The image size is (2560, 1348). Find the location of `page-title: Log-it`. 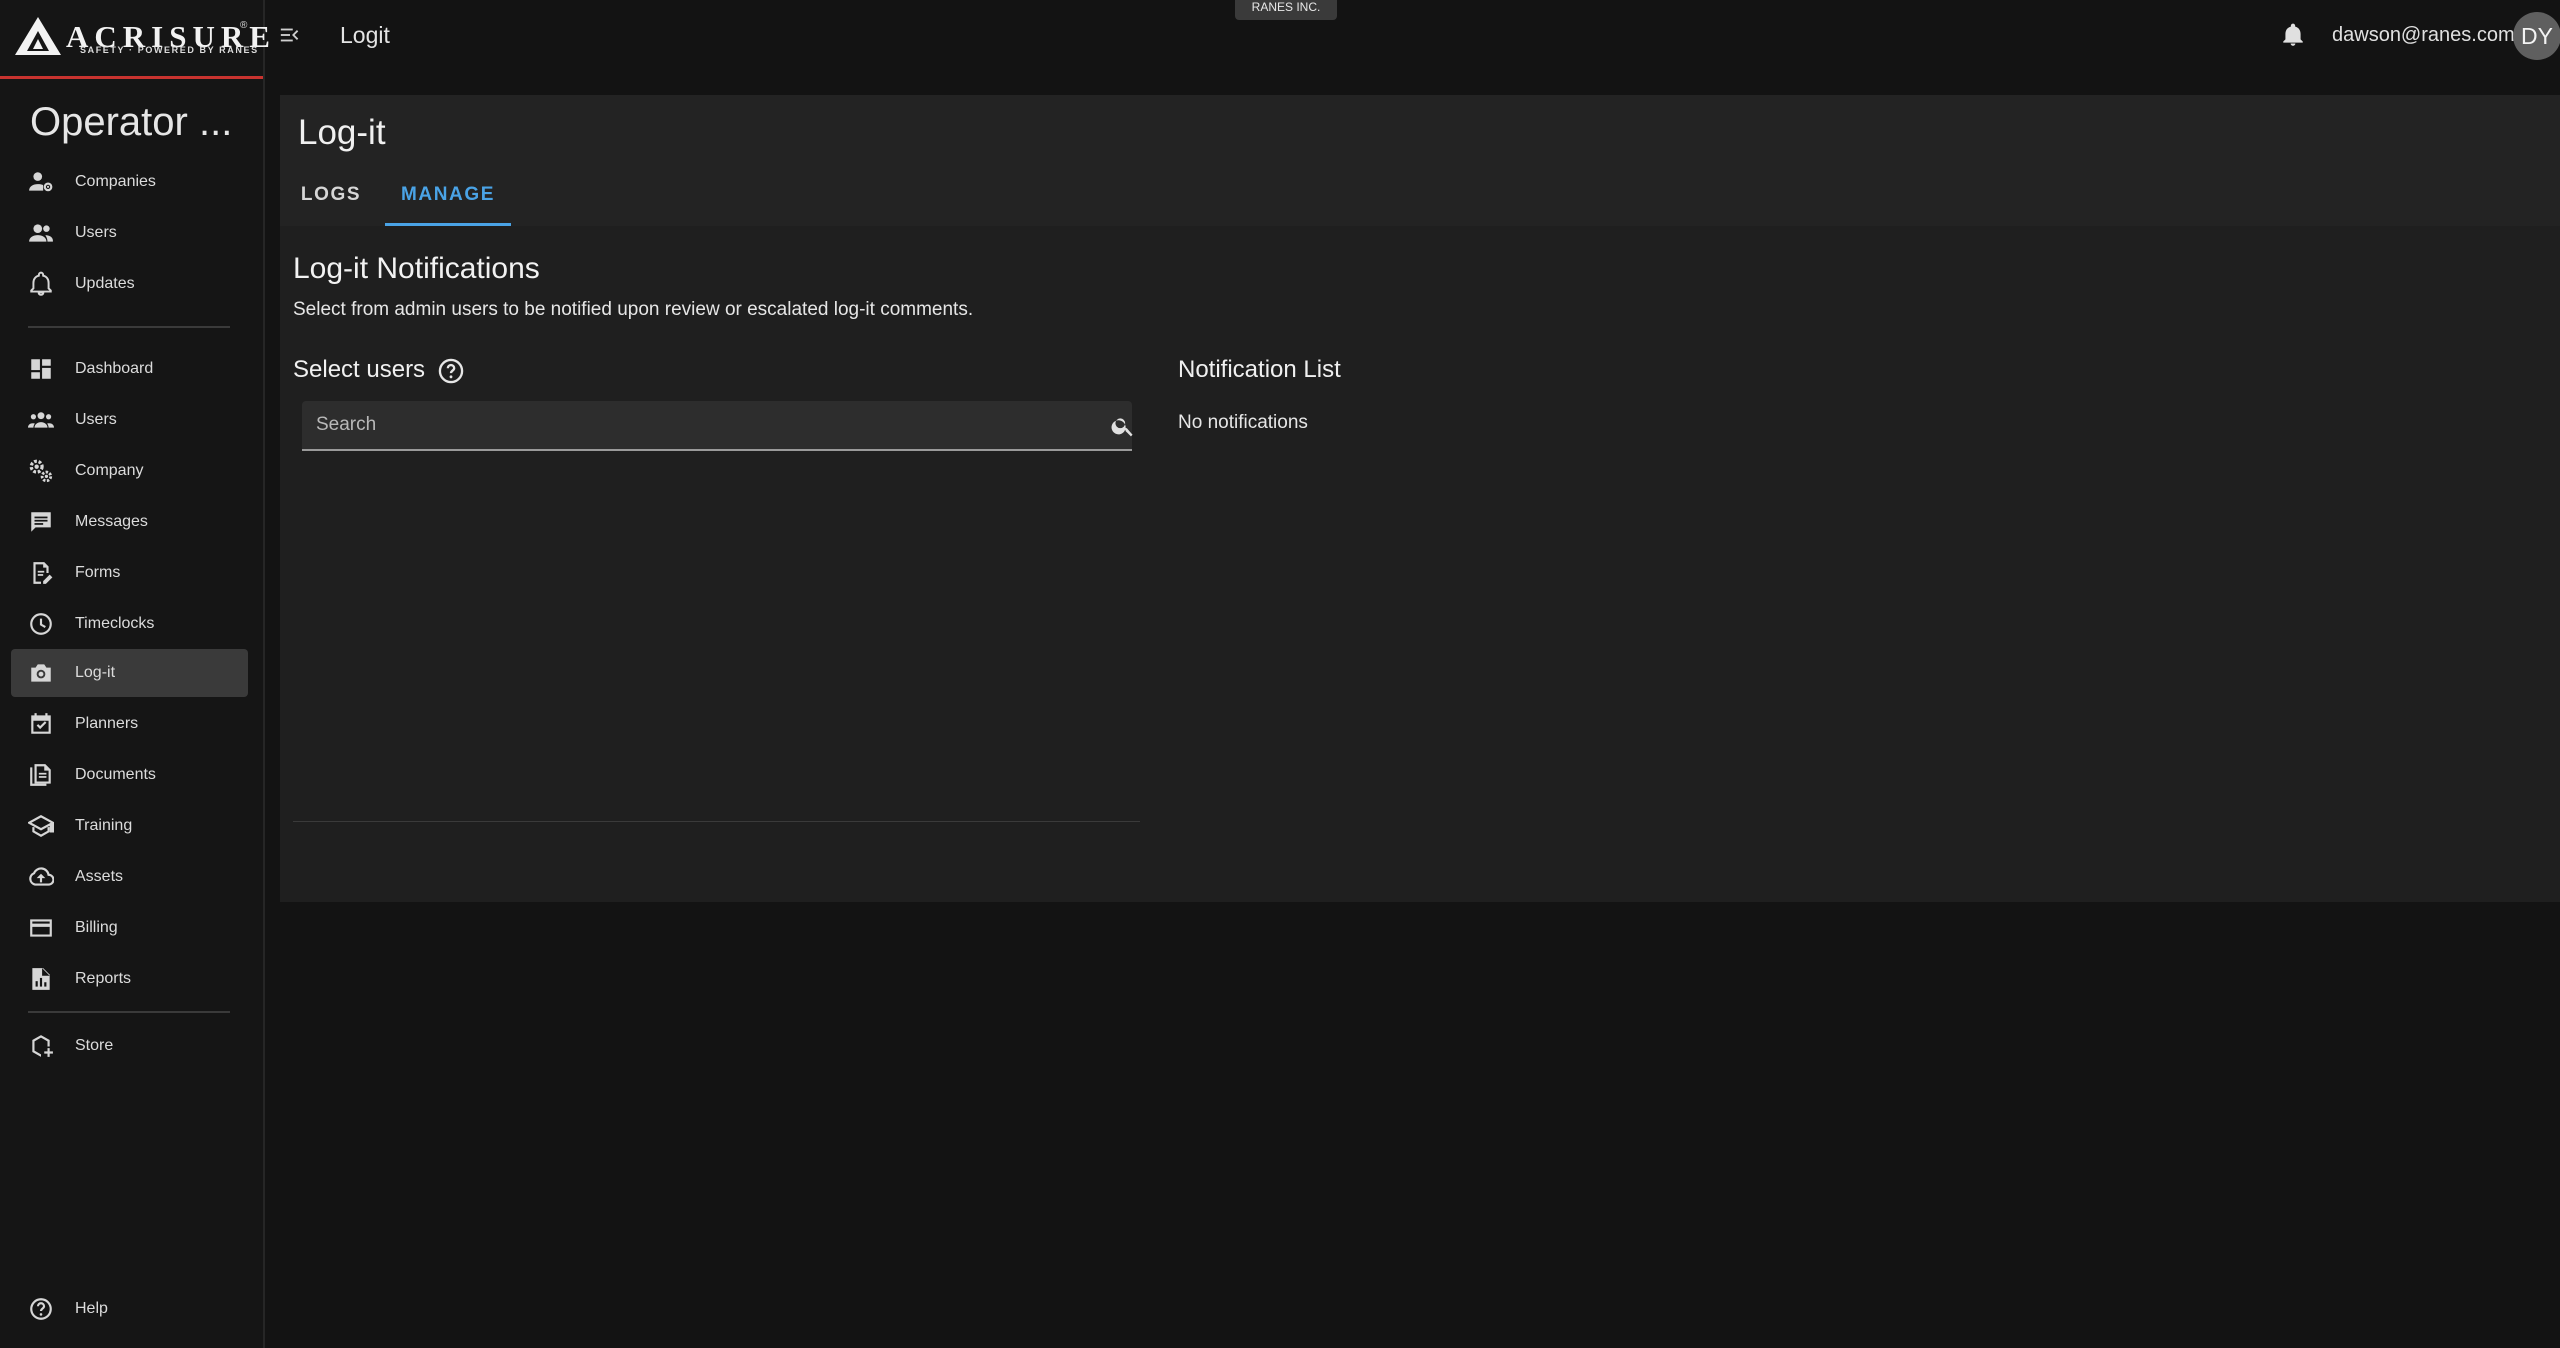

page-title: Log-it is located at coordinates (342, 132).